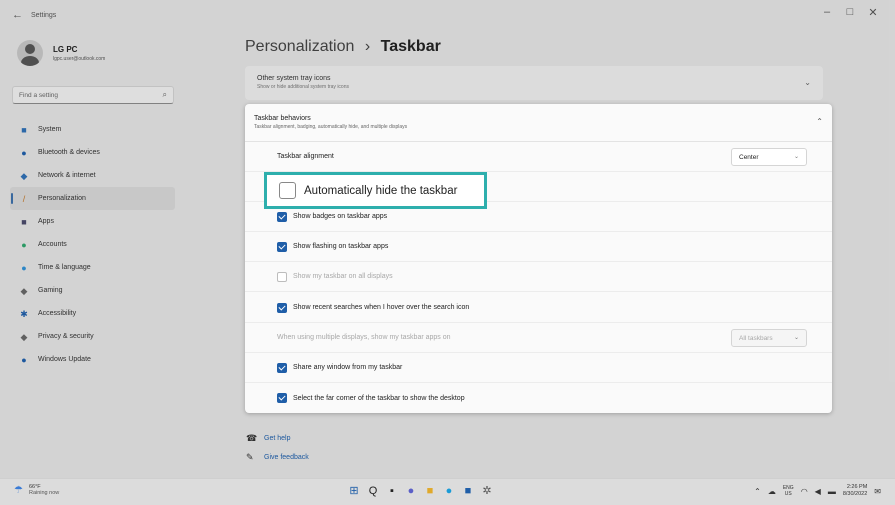 The height and width of the screenshot is (505, 895). I want to click on flashing-row: Show flashing on taskbar apps, so click(538, 247).